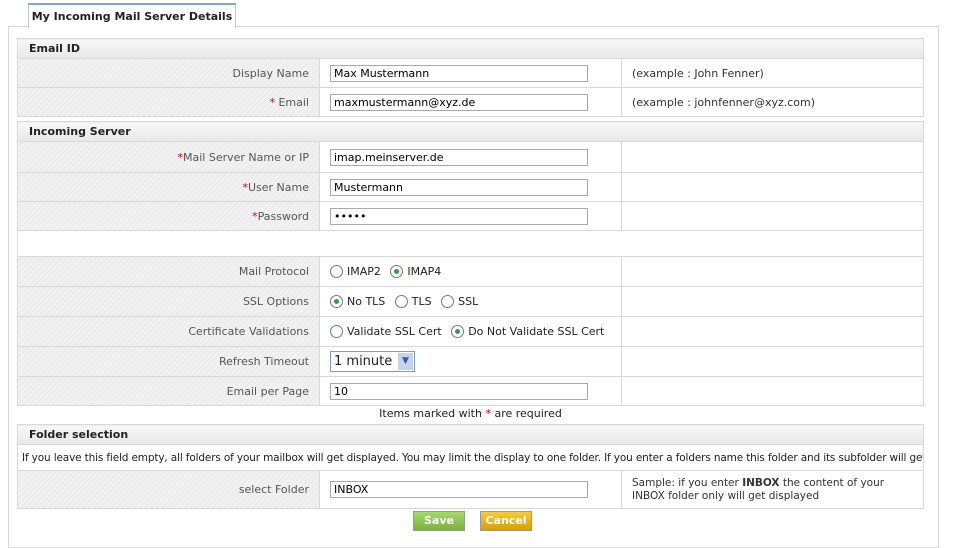 The height and width of the screenshot is (548, 957). What do you see at coordinates (459, 73) in the screenshot?
I see `display-name-input` at bounding box center [459, 73].